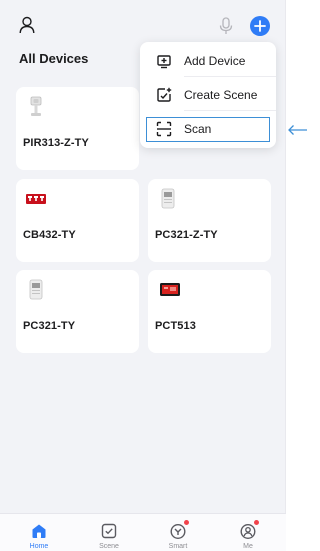 This screenshot has width=320, height=551. Describe the element at coordinates (248, 546) in the screenshot. I see `nav-label: Me` at that location.